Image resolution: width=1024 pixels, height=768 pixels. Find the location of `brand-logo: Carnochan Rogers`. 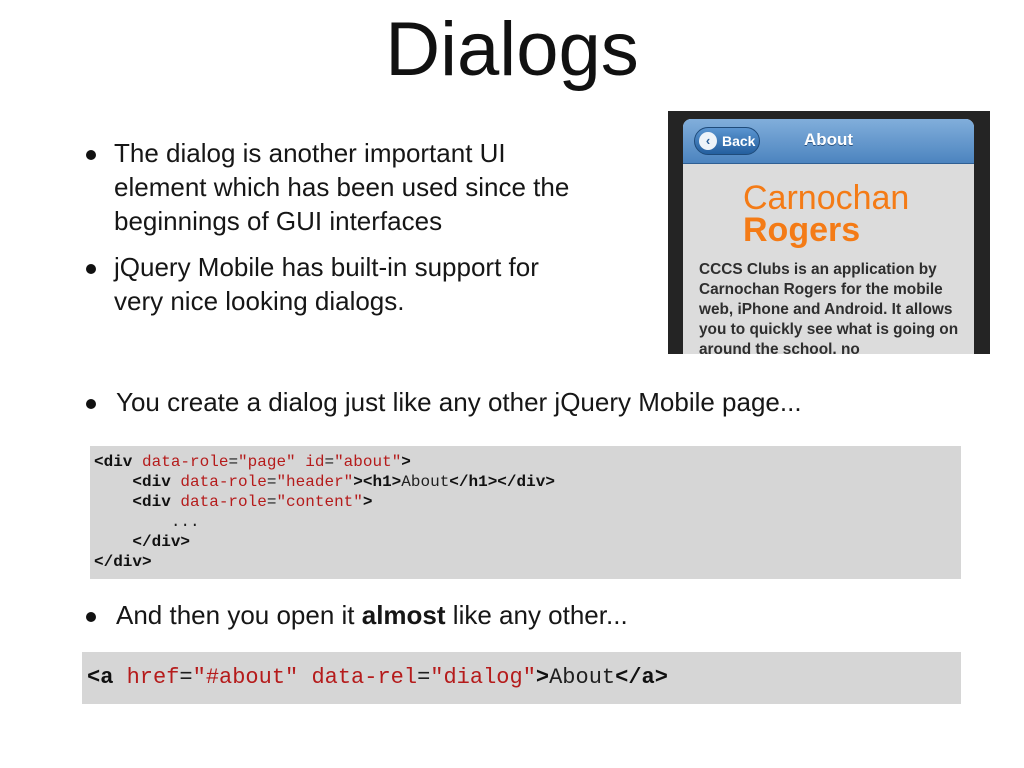

brand-logo: Carnochan Rogers is located at coordinates (826, 214).